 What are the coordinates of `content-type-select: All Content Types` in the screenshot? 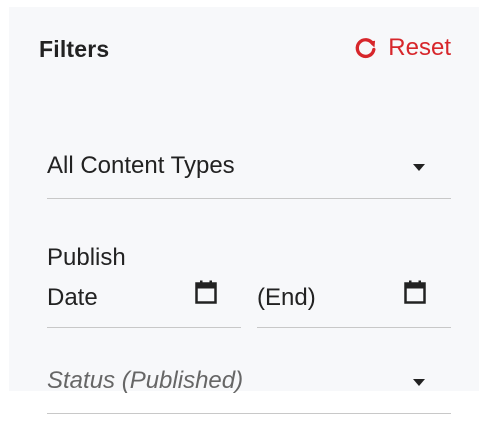 It's located at (249, 170).